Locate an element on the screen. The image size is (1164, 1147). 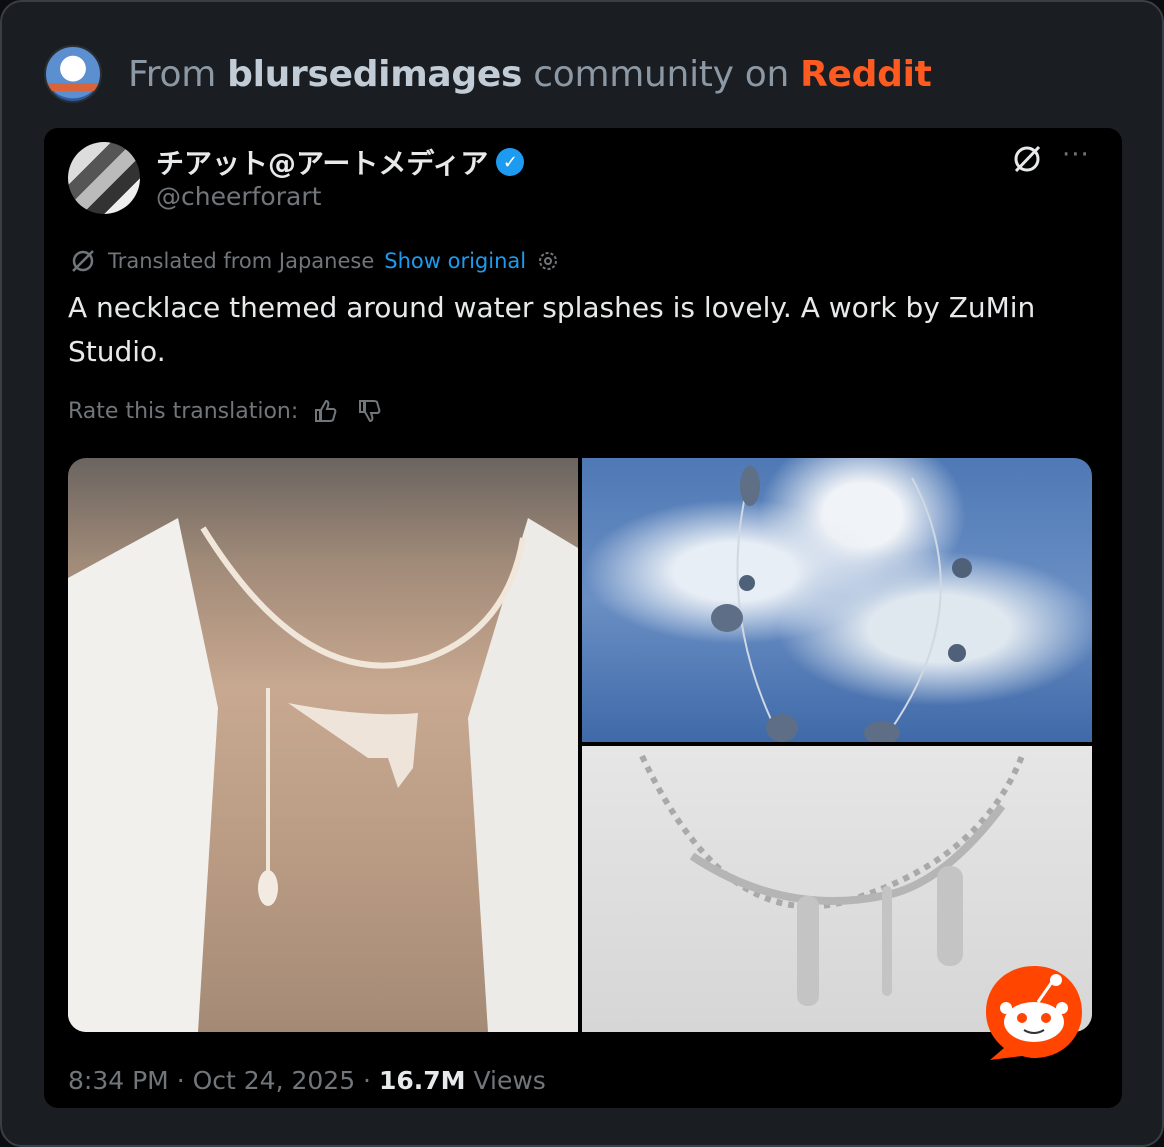
author-name-row: チアット@アートメディア ✓ is located at coordinates (340, 162).